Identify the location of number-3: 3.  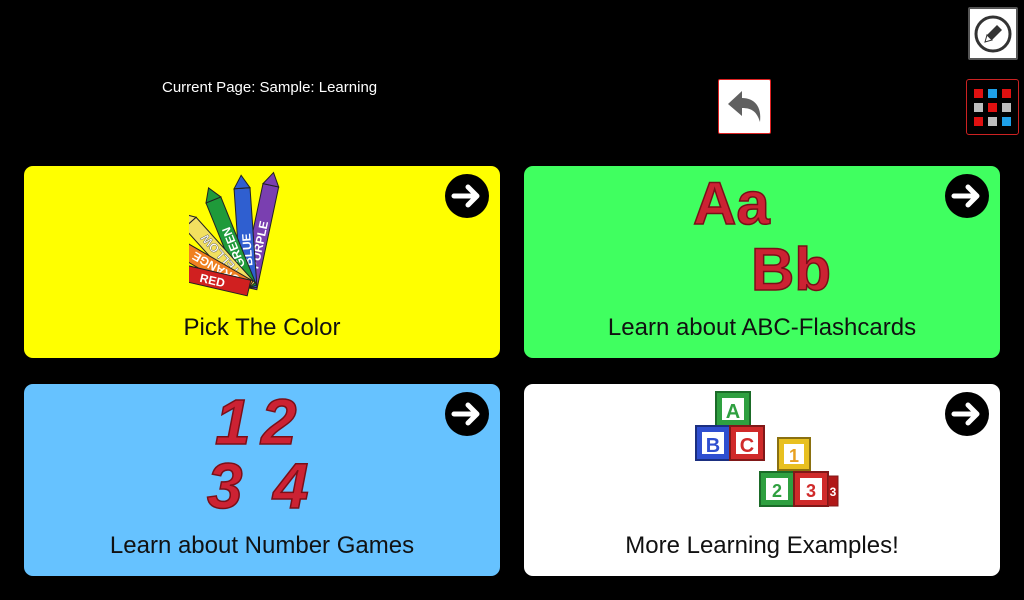
(225, 483).